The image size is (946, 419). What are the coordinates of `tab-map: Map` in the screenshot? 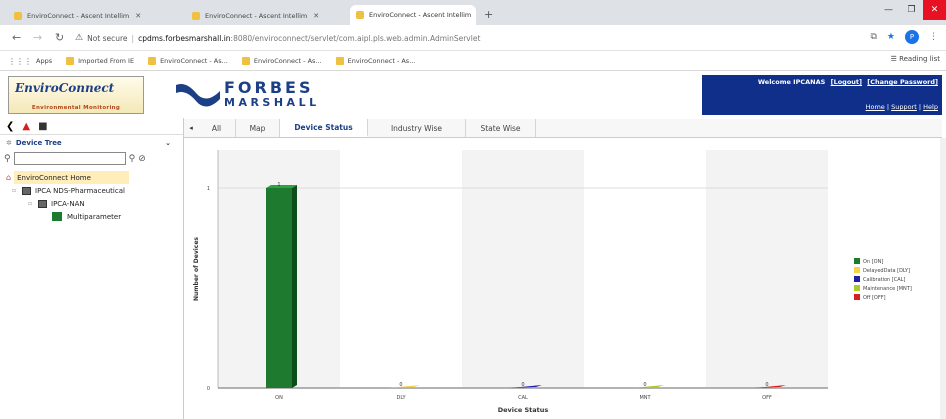 It's located at (258, 128).